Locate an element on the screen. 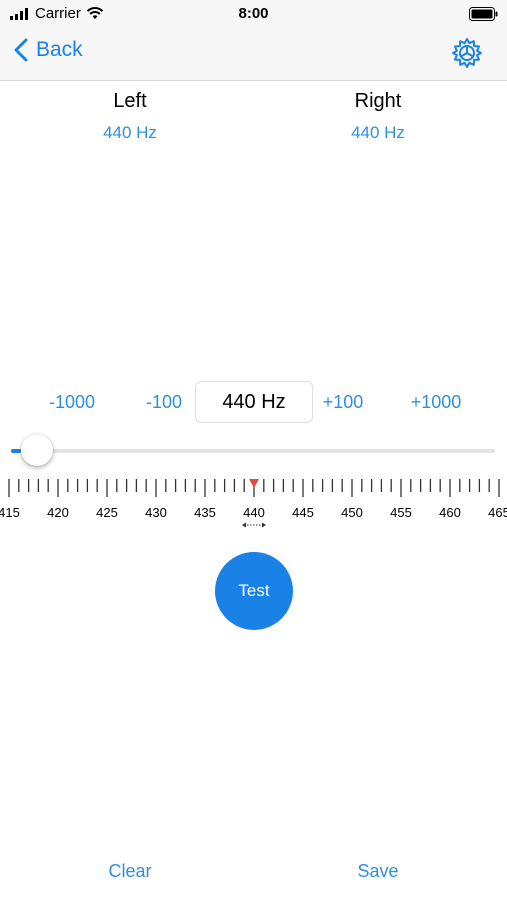 The image size is (507, 900). frequency-ruler: 415 420 425 430 435 440 445 450 455 460 465 is located at coordinates (253, 505).